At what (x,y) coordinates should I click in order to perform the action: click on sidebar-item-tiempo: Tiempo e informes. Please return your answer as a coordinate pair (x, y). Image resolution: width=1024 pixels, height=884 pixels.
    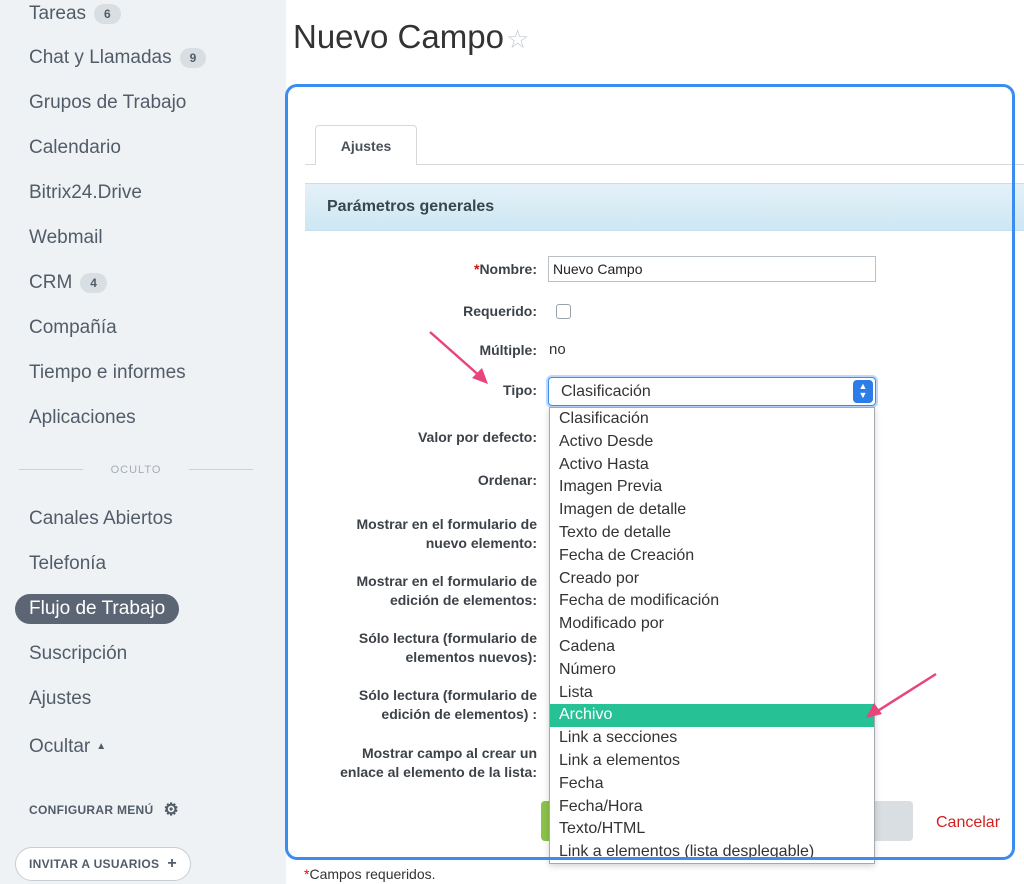
    Looking at the image, I should click on (107, 373).